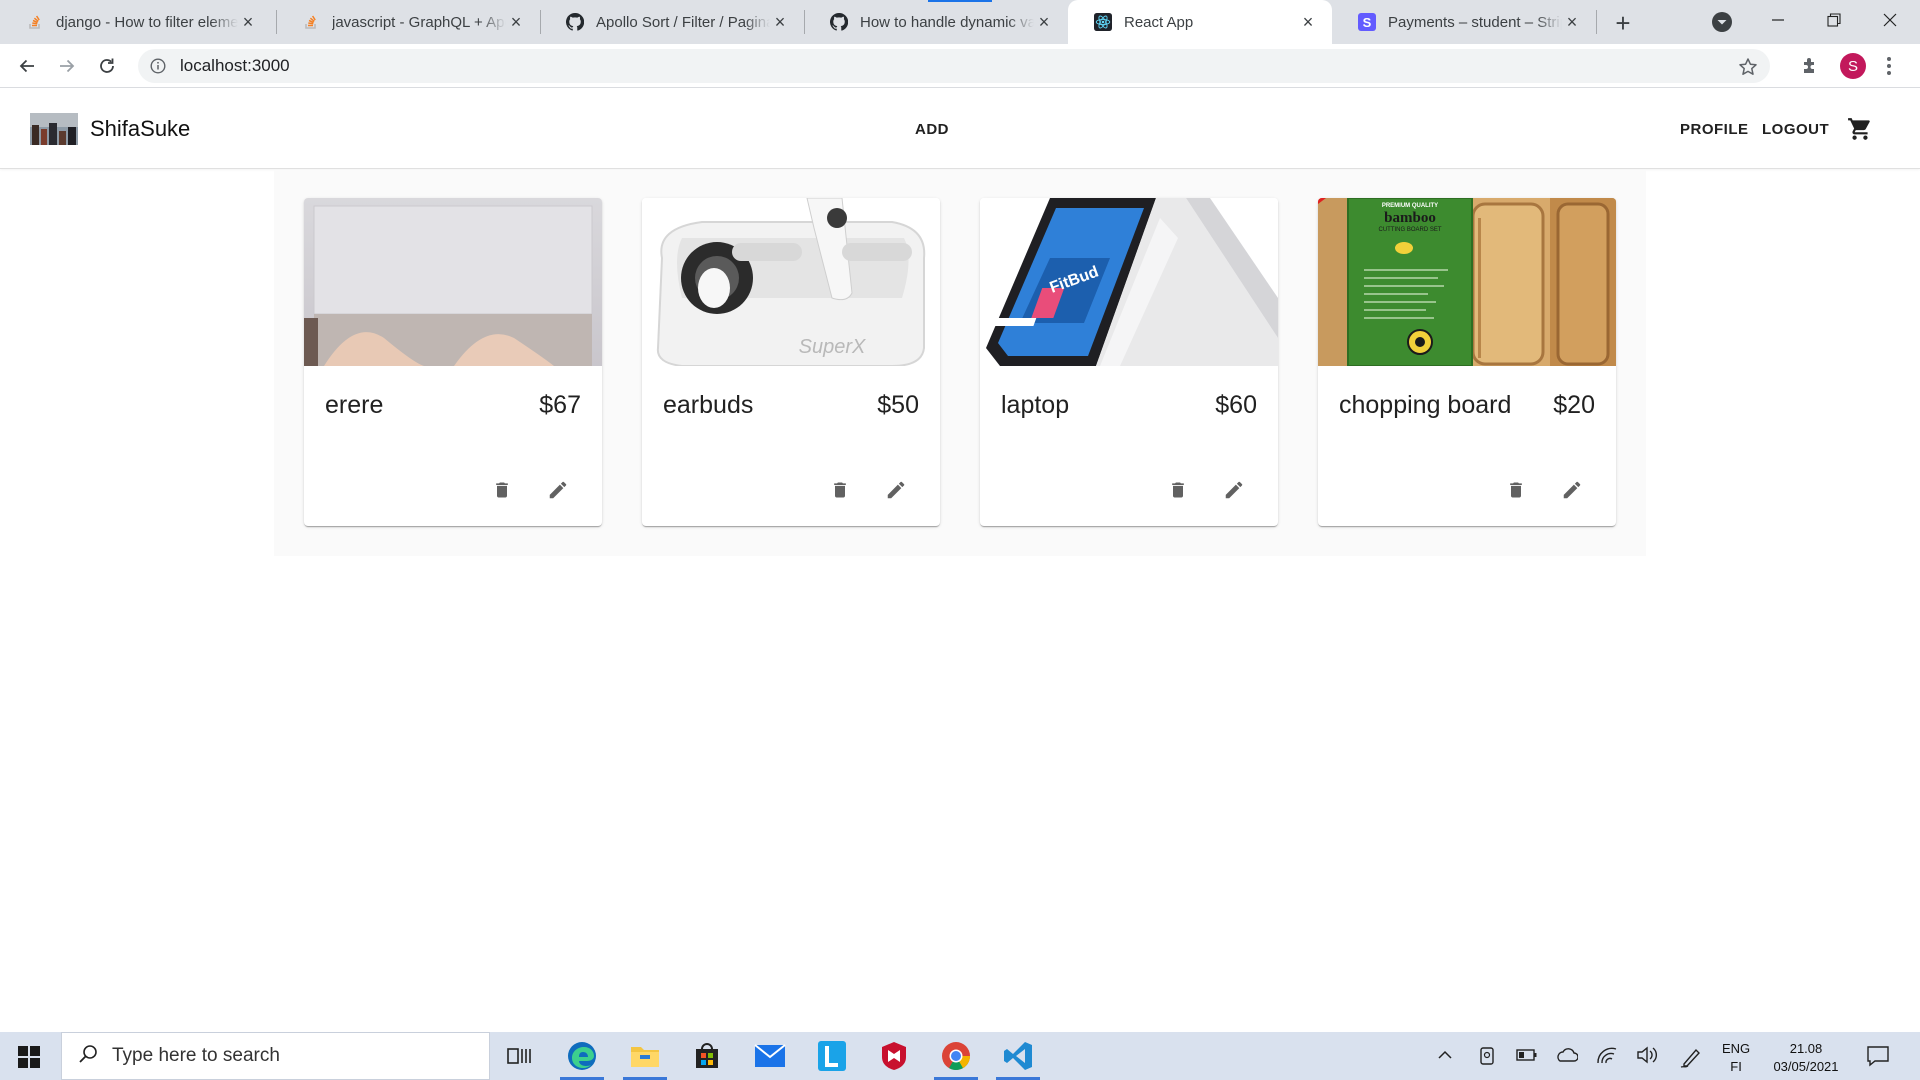 The image size is (1920, 1080). I want to click on pen-icon, so click(1692, 1059).